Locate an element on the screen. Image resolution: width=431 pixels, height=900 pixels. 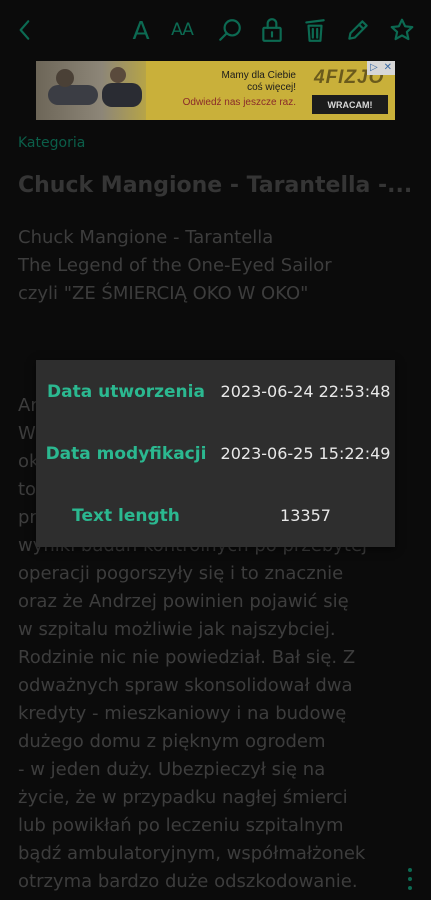
text-line: dużego domu z pięknym ogrodem is located at coordinates (172, 741).